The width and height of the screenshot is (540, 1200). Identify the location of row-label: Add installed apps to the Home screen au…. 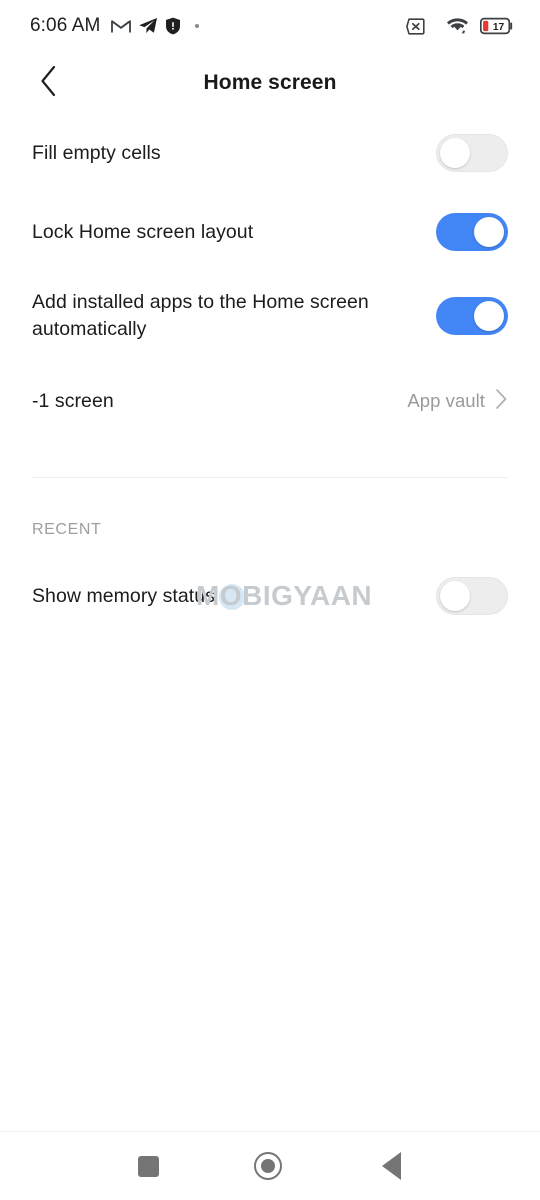
(200, 315).